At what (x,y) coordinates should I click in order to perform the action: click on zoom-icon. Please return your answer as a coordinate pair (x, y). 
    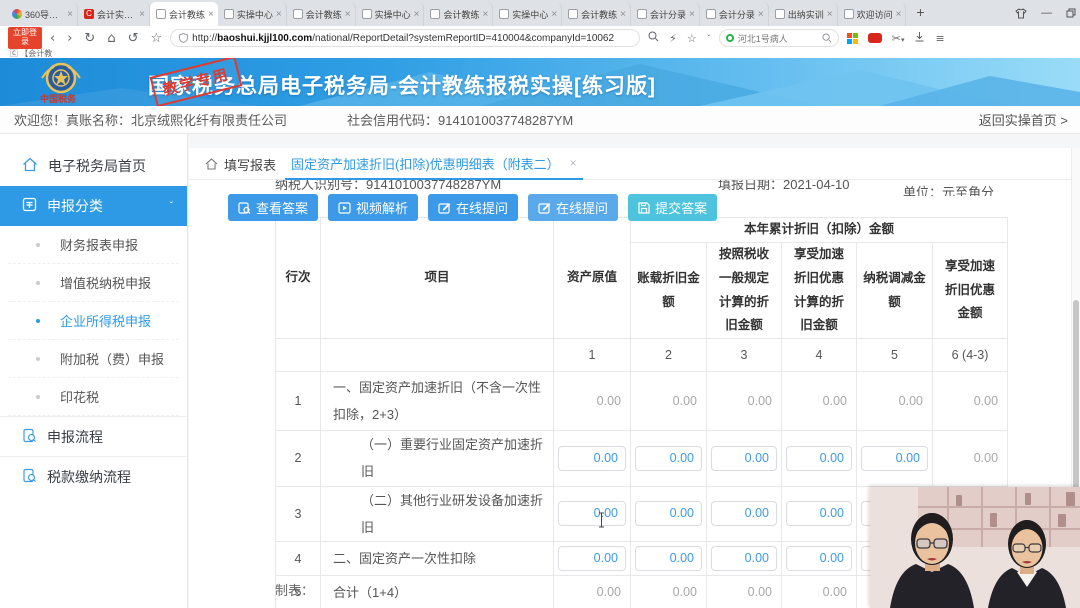
    Looking at the image, I should click on (653, 38).